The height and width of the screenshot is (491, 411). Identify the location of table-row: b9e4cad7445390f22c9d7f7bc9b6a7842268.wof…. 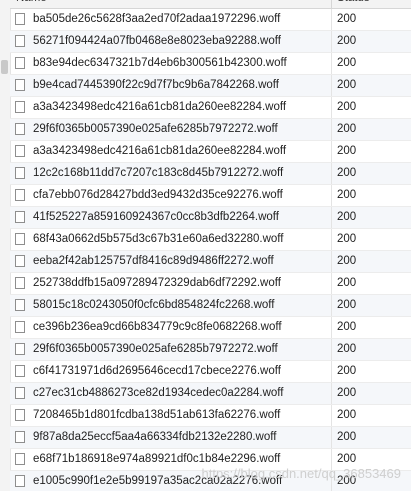
(210, 86).